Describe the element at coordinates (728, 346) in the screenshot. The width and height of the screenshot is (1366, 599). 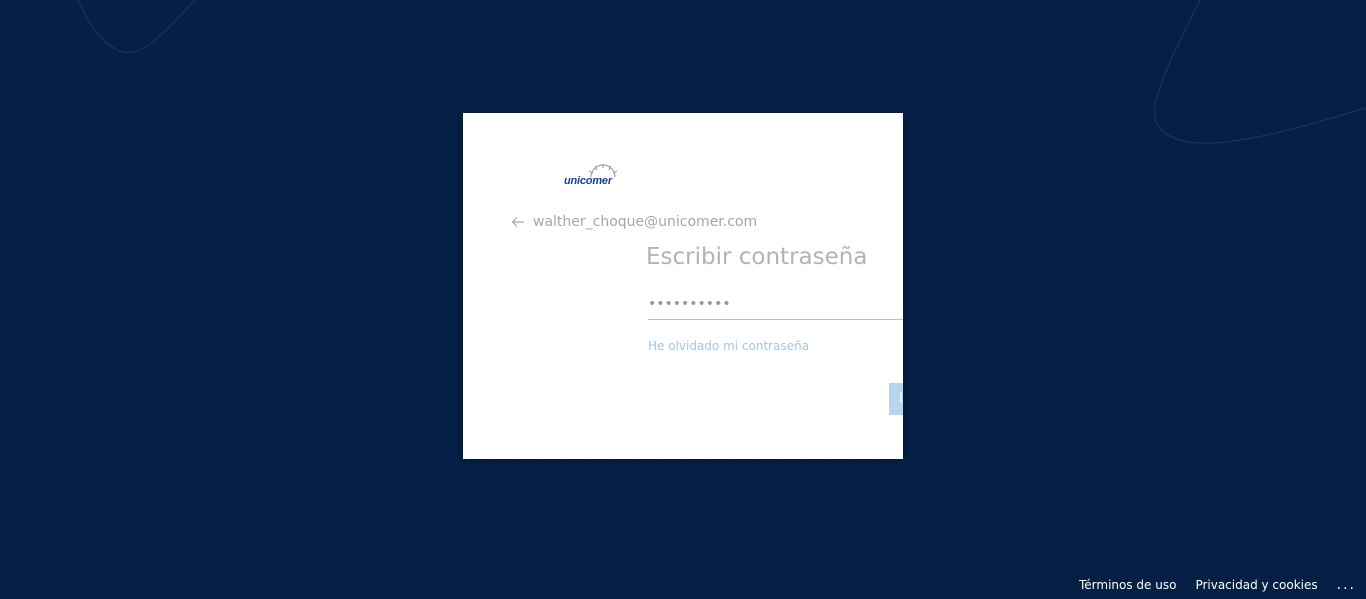
I see `forgot-password-link: He olvidado mi contraseña` at that location.